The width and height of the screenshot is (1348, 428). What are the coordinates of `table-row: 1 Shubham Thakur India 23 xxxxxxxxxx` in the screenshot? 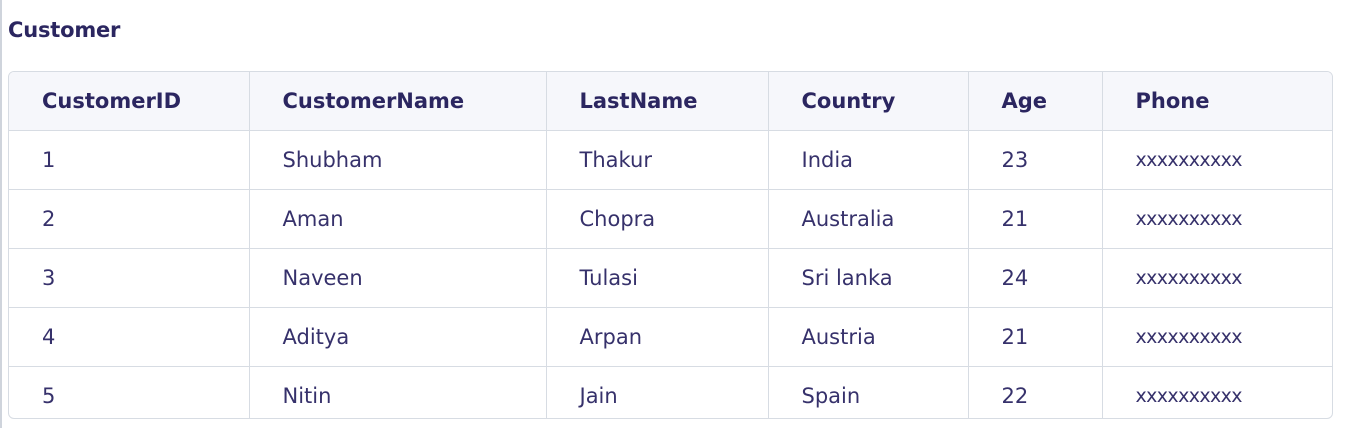 It's located at (670, 160).